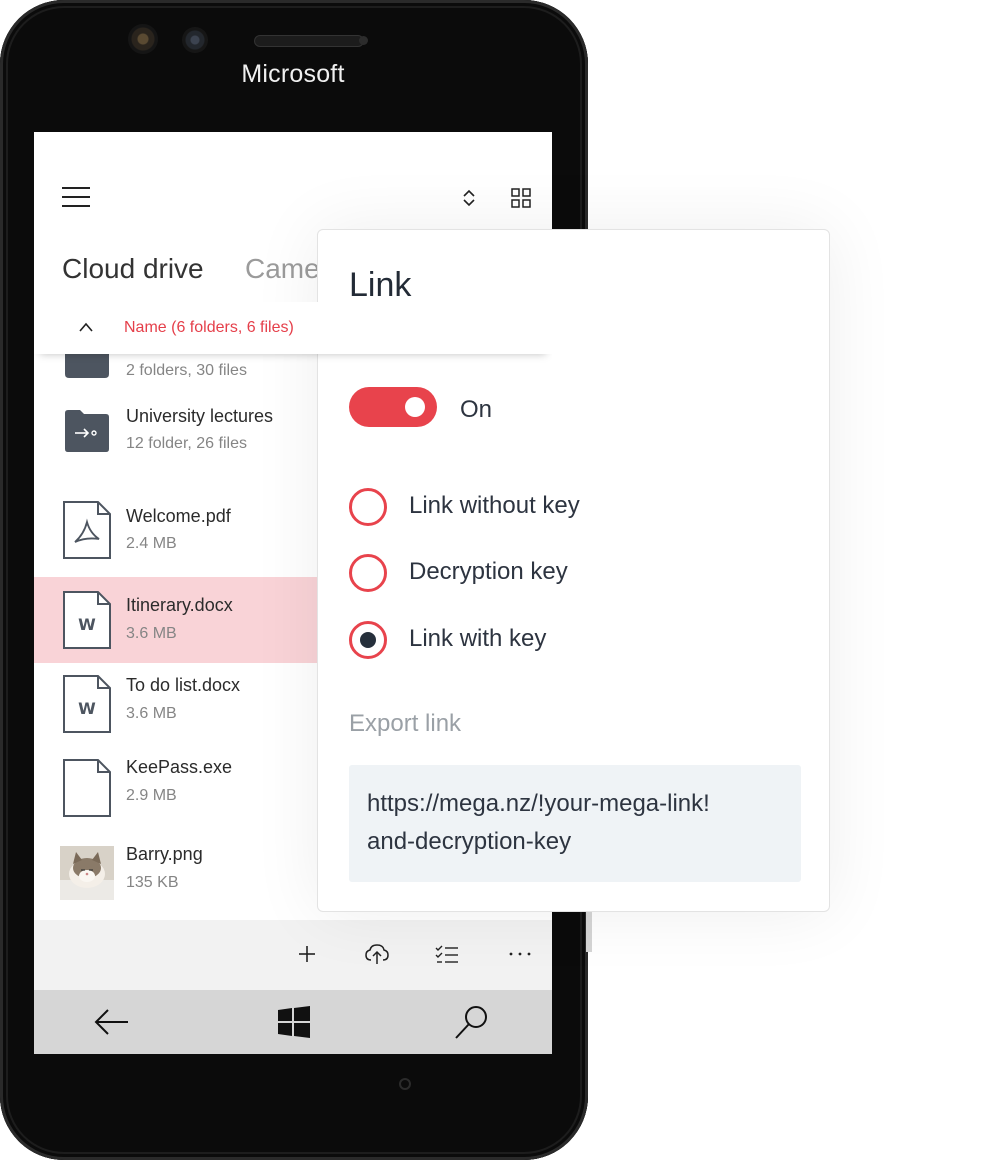 The height and width of the screenshot is (1162, 1000). Describe the element at coordinates (87, 873) in the screenshot. I see `image-thumbnail` at that location.